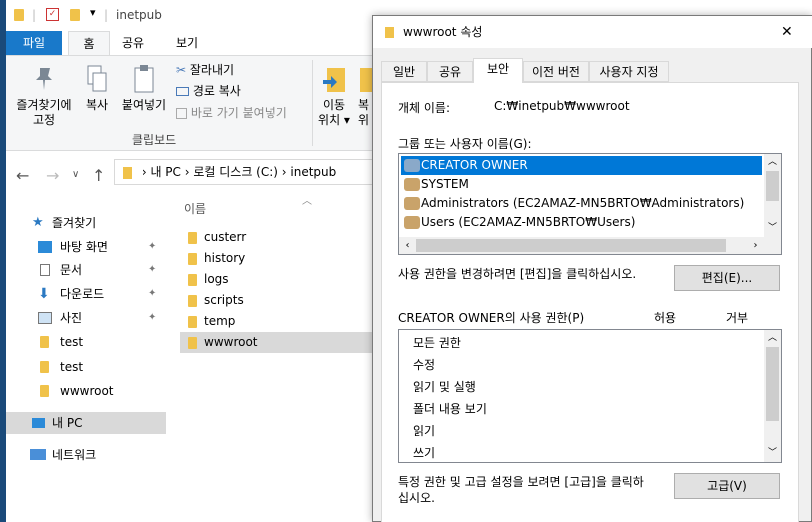  What do you see at coordinates (665, 318) in the screenshot?
I see `allow-header: 허용` at bounding box center [665, 318].